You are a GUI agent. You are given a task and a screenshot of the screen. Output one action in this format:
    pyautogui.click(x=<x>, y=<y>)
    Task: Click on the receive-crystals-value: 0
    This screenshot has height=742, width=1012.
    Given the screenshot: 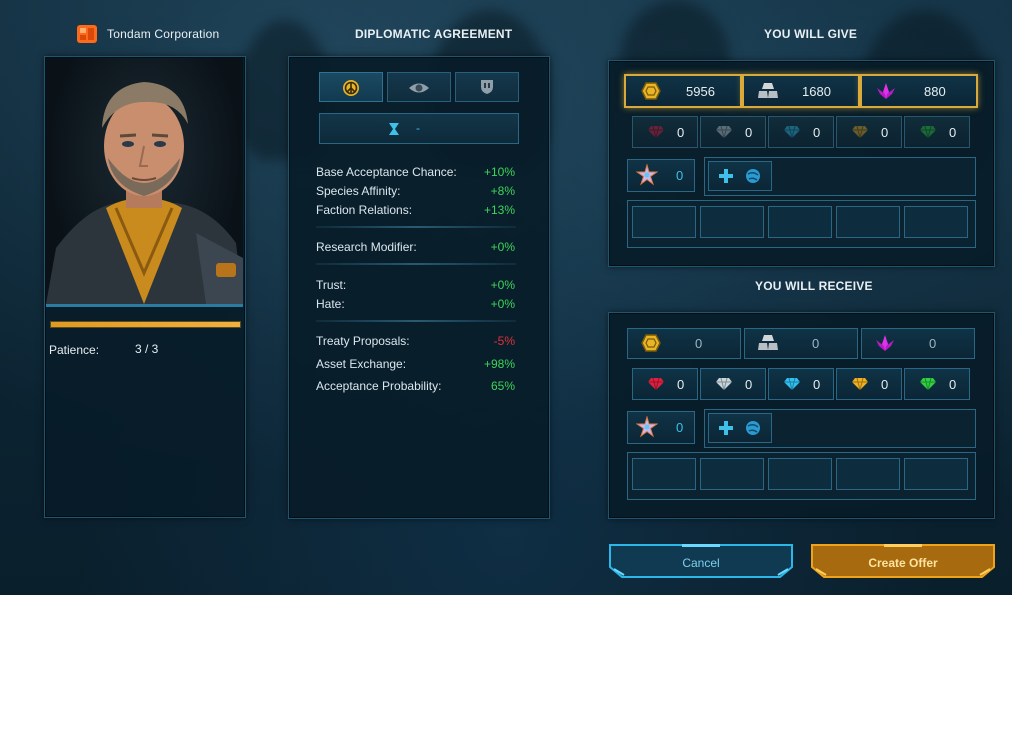 What is the action you would take?
    pyautogui.click(x=933, y=343)
    